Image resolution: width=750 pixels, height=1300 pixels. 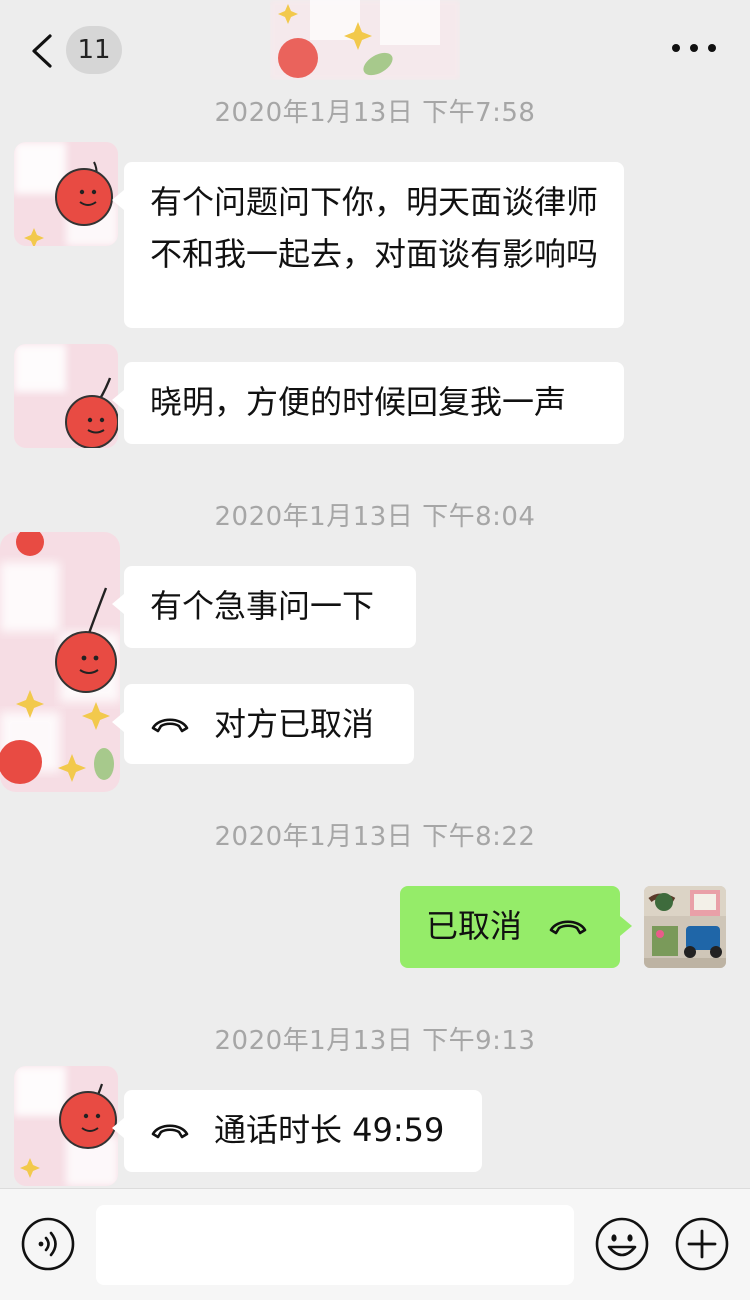 I want to click on back-button: 11, so click(x=83, y=50).